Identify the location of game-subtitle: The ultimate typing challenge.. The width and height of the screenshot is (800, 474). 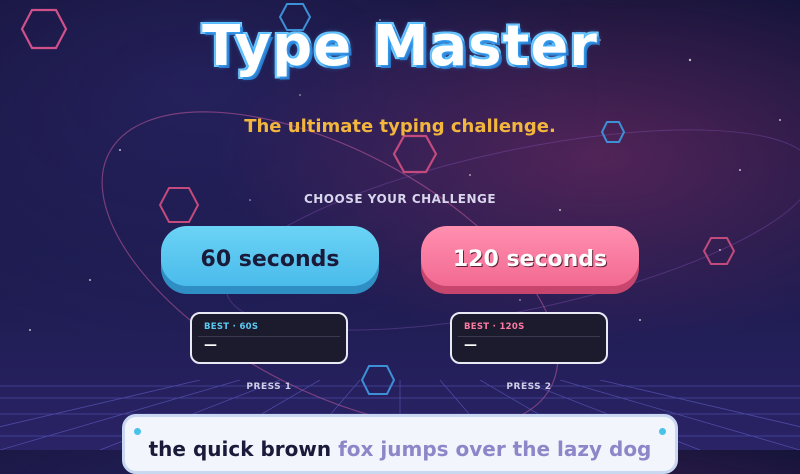
(400, 126).